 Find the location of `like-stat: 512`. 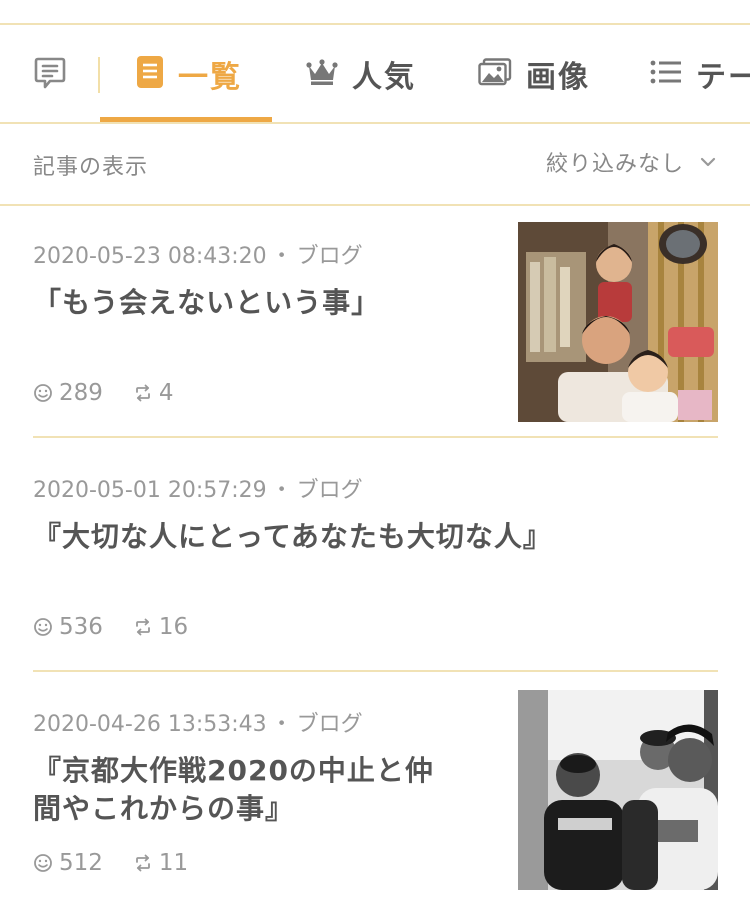

like-stat: 512 is located at coordinates (68, 863).